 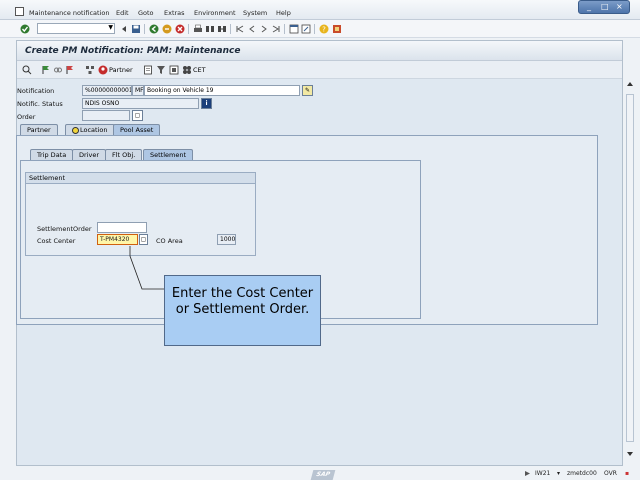 I want to click on last-page-icon, so click(x=276, y=29).